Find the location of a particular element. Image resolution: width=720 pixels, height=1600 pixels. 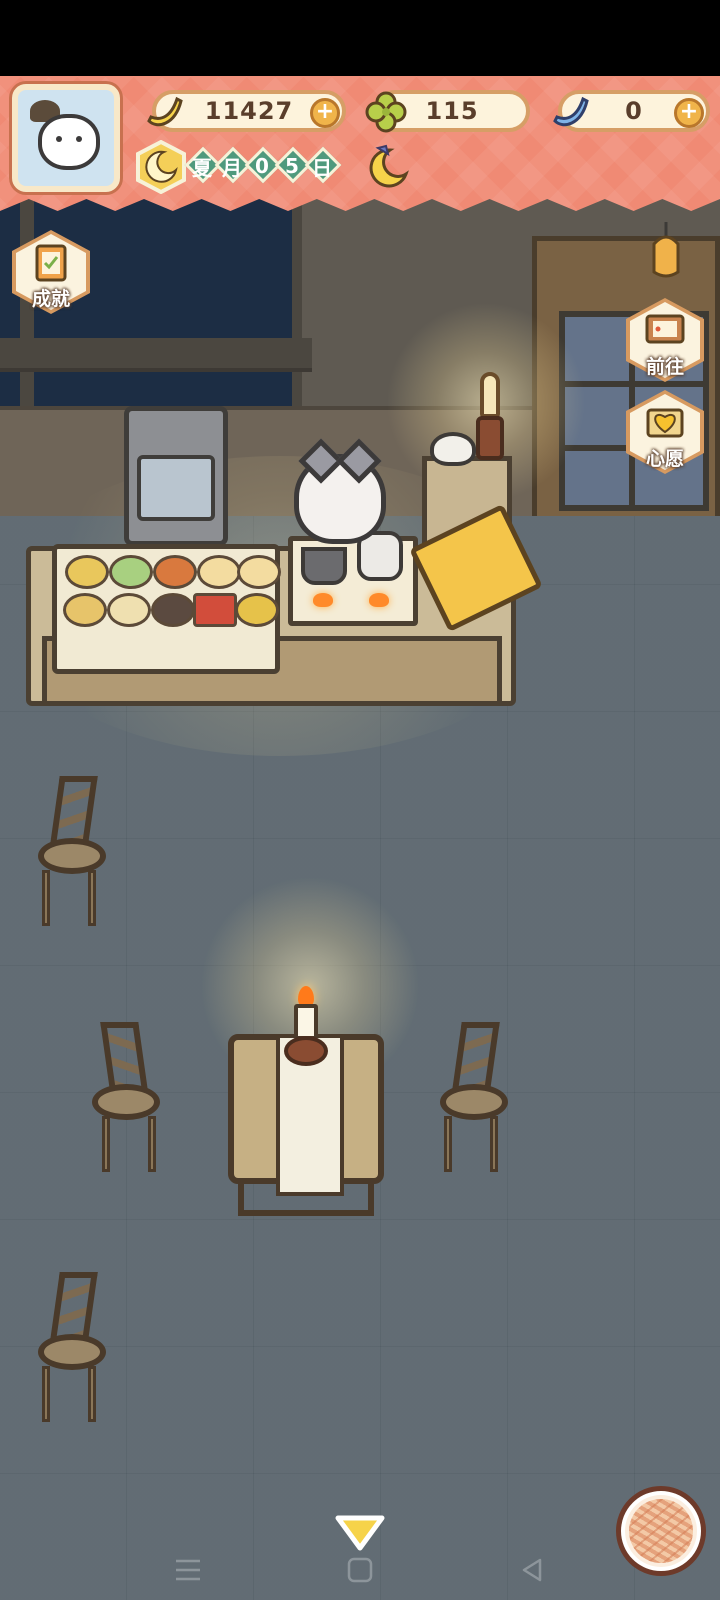

date-month-char: 月 is located at coordinates (233, 165).